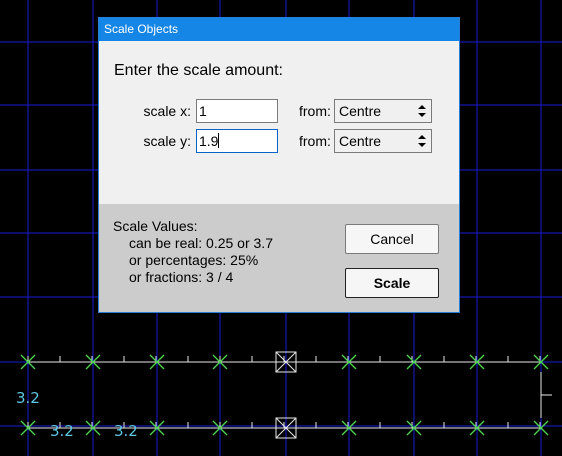 The width and height of the screenshot is (562, 456). What do you see at coordinates (209, 141) in the screenshot?
I see `scale-y-value: 1.9` at bounding box center [209, 141].